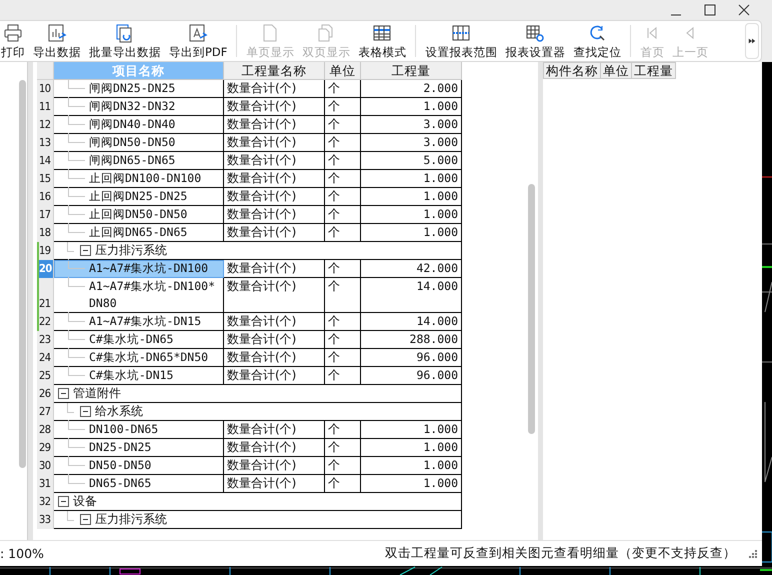  I want to click on row-number: 15, so click(45, 179).